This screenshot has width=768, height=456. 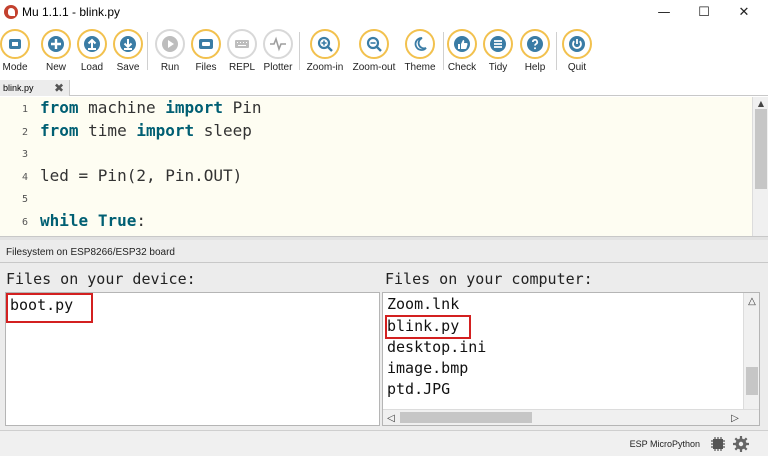 What do you see at coordinates (374, 44) in the screenshot?
I see `zoom-out-icon` at bounding box center [374, 44].